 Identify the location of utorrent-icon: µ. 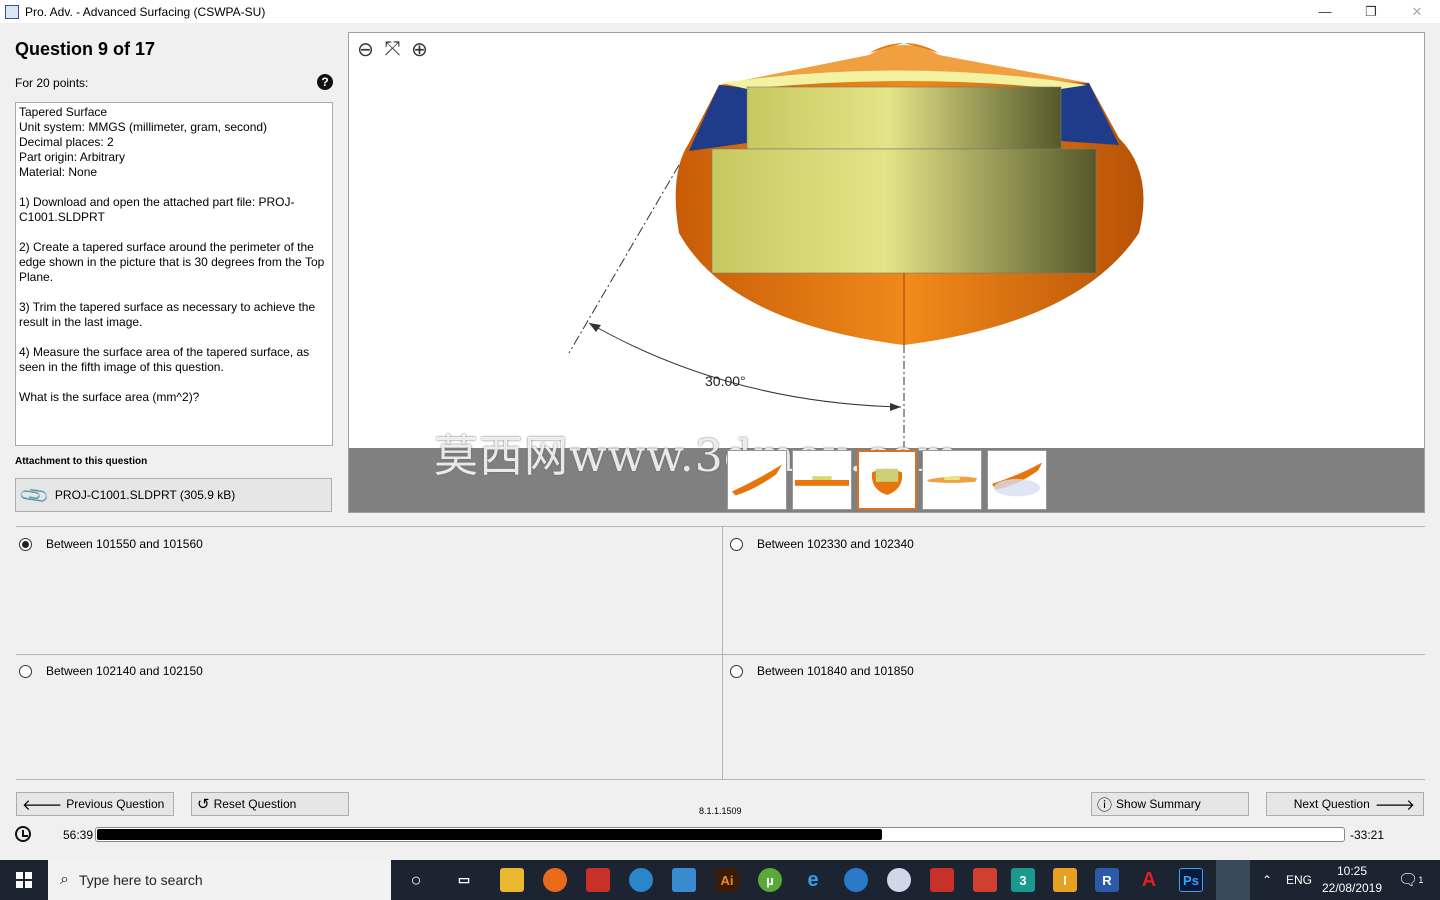
(770, 880).